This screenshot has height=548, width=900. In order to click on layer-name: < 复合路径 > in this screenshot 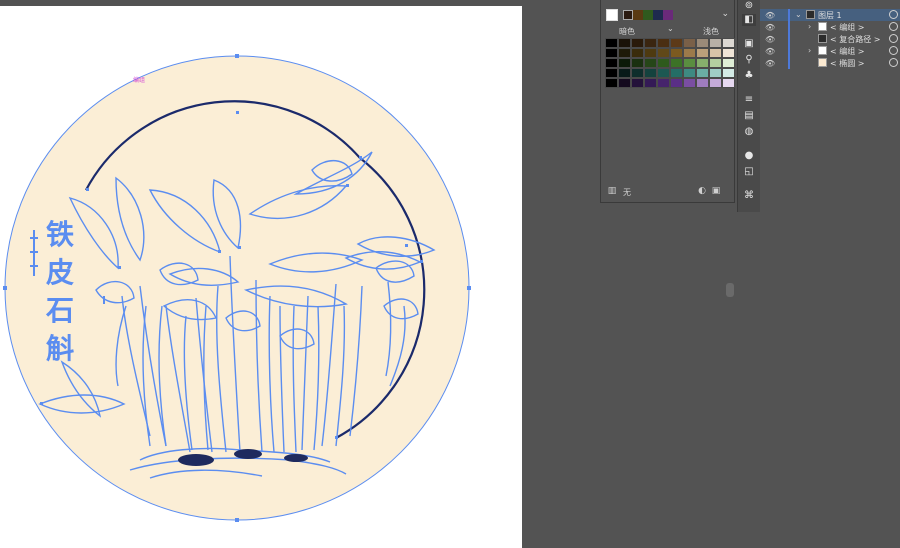, I will do `click(855, 39)`.